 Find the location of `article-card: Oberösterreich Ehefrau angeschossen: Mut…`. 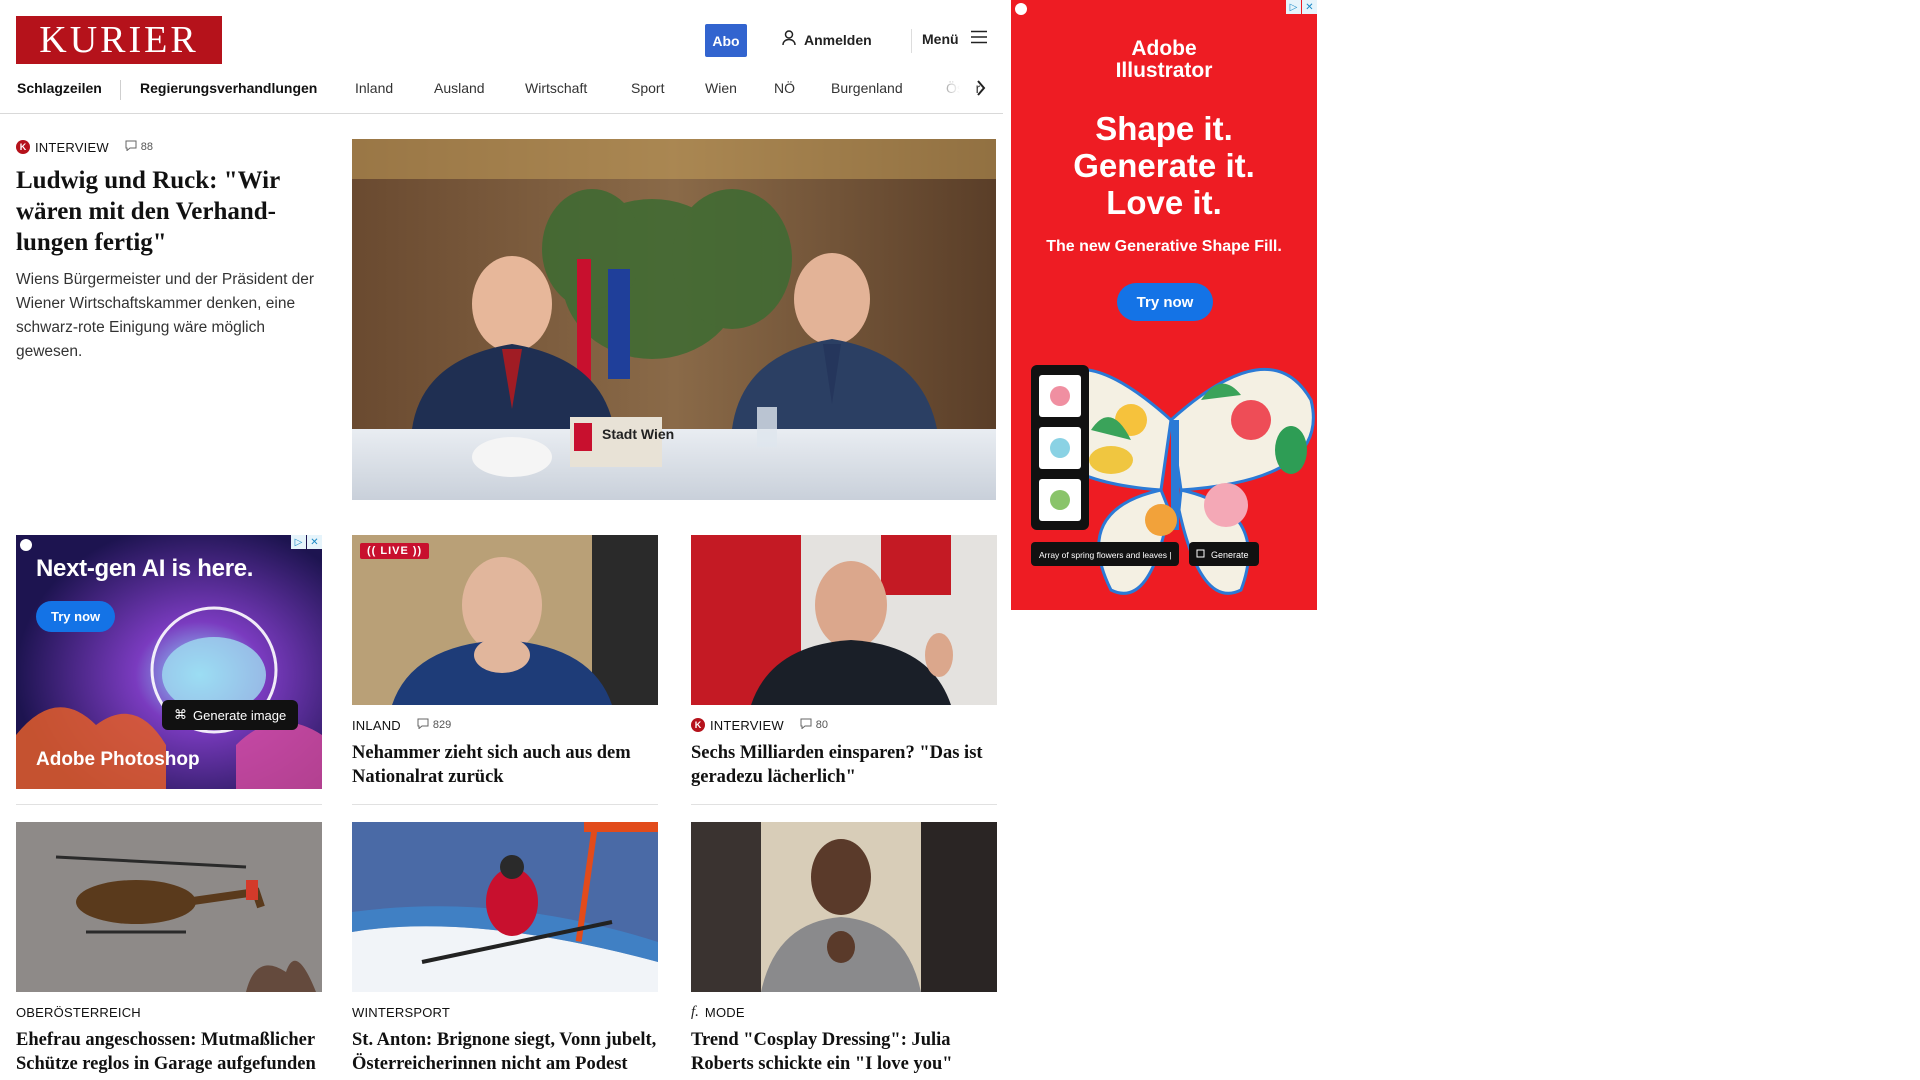

article-card: Oberösterreich Ehefrau angeschossen: Mut… is located at coordinates (169, 949).